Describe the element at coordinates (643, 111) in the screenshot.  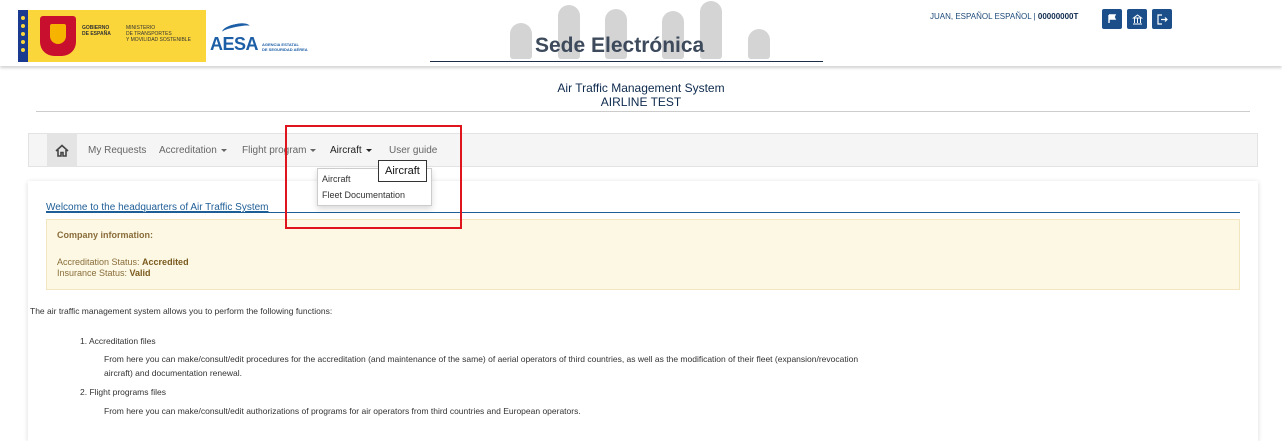
I see `divider` at that location.